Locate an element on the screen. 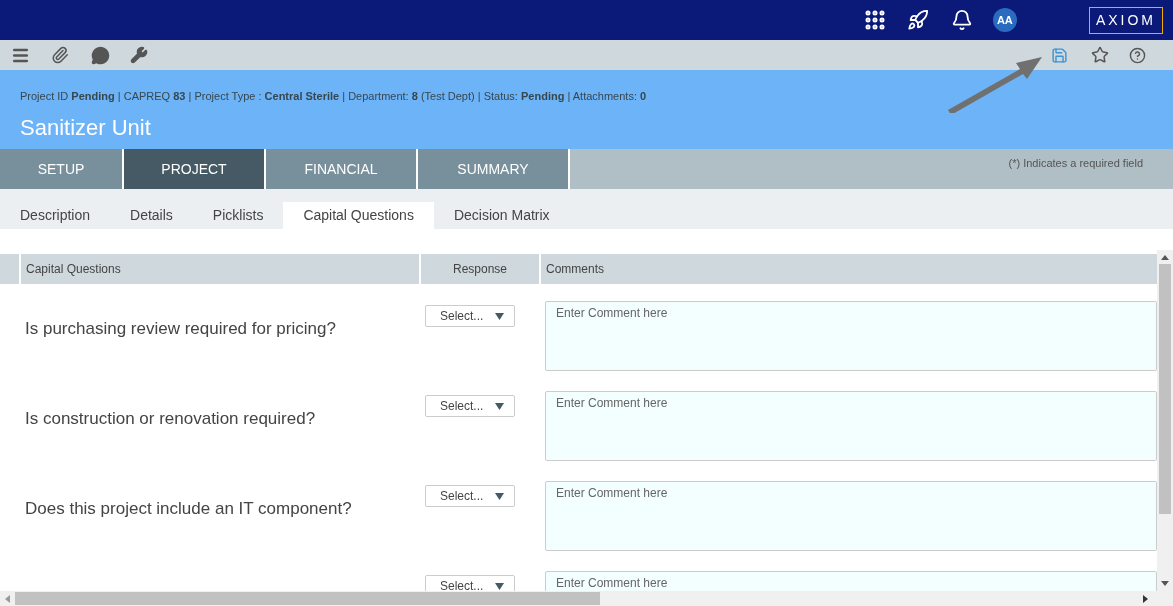 This screenshot has height=606, width=1173. vertical-scrollbar is located at coordinates (1165, 420).